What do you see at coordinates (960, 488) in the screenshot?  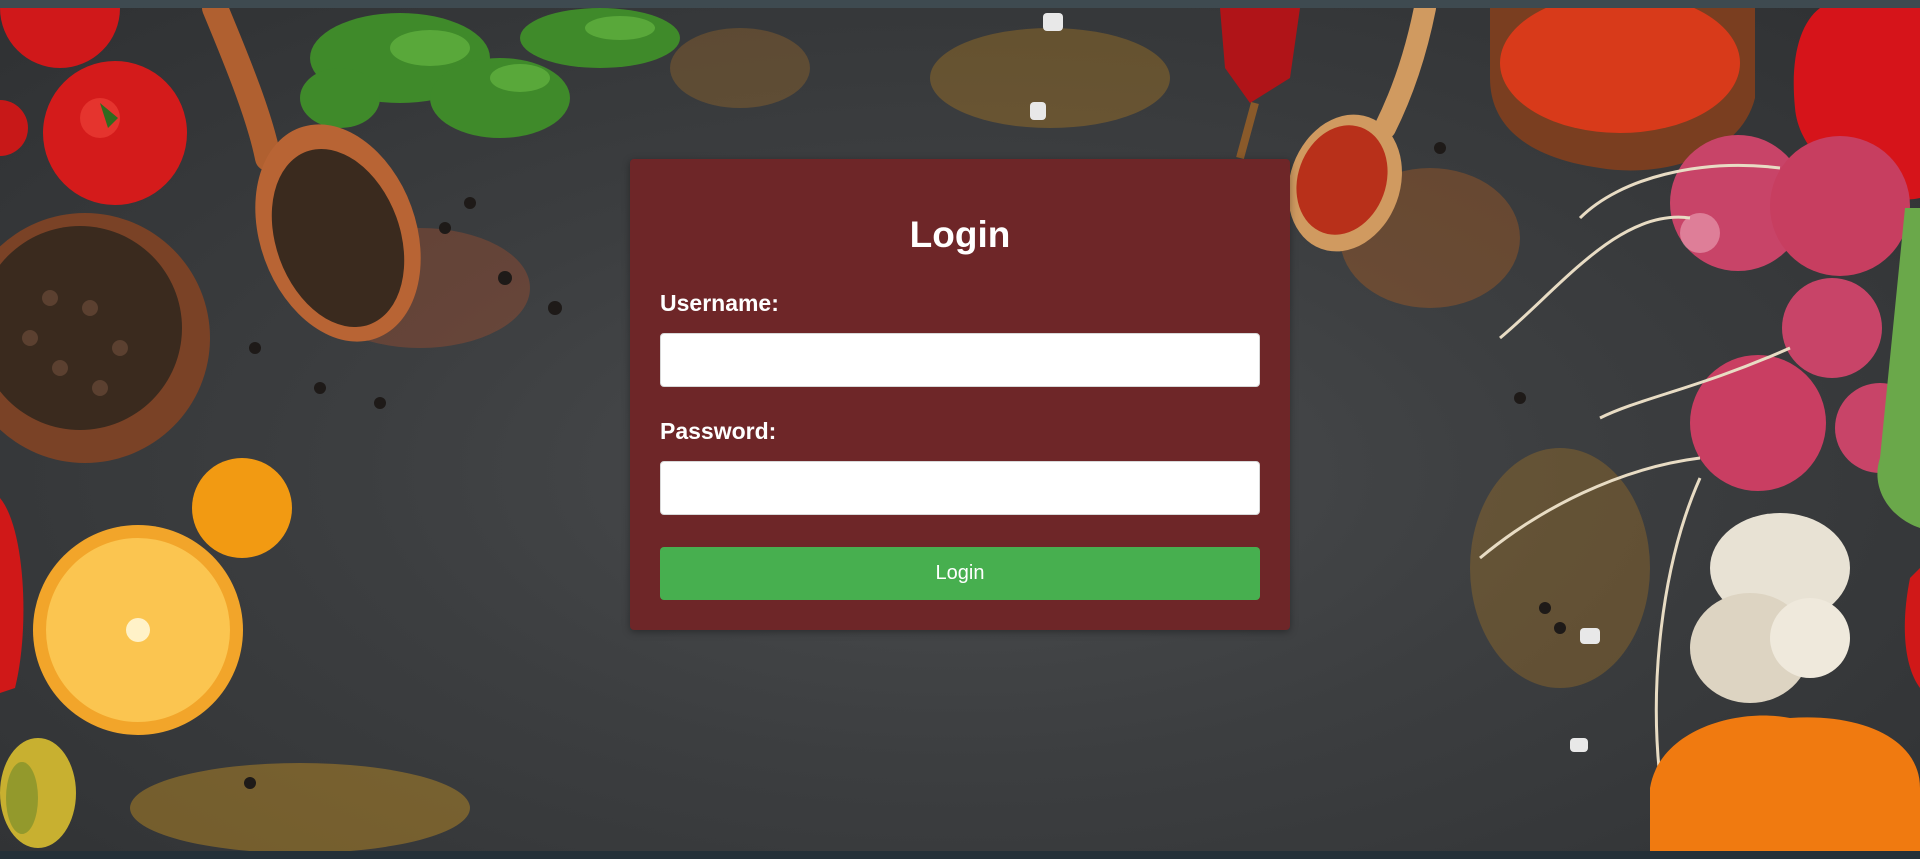 I see `password-input` at bounding box center [960, 488].